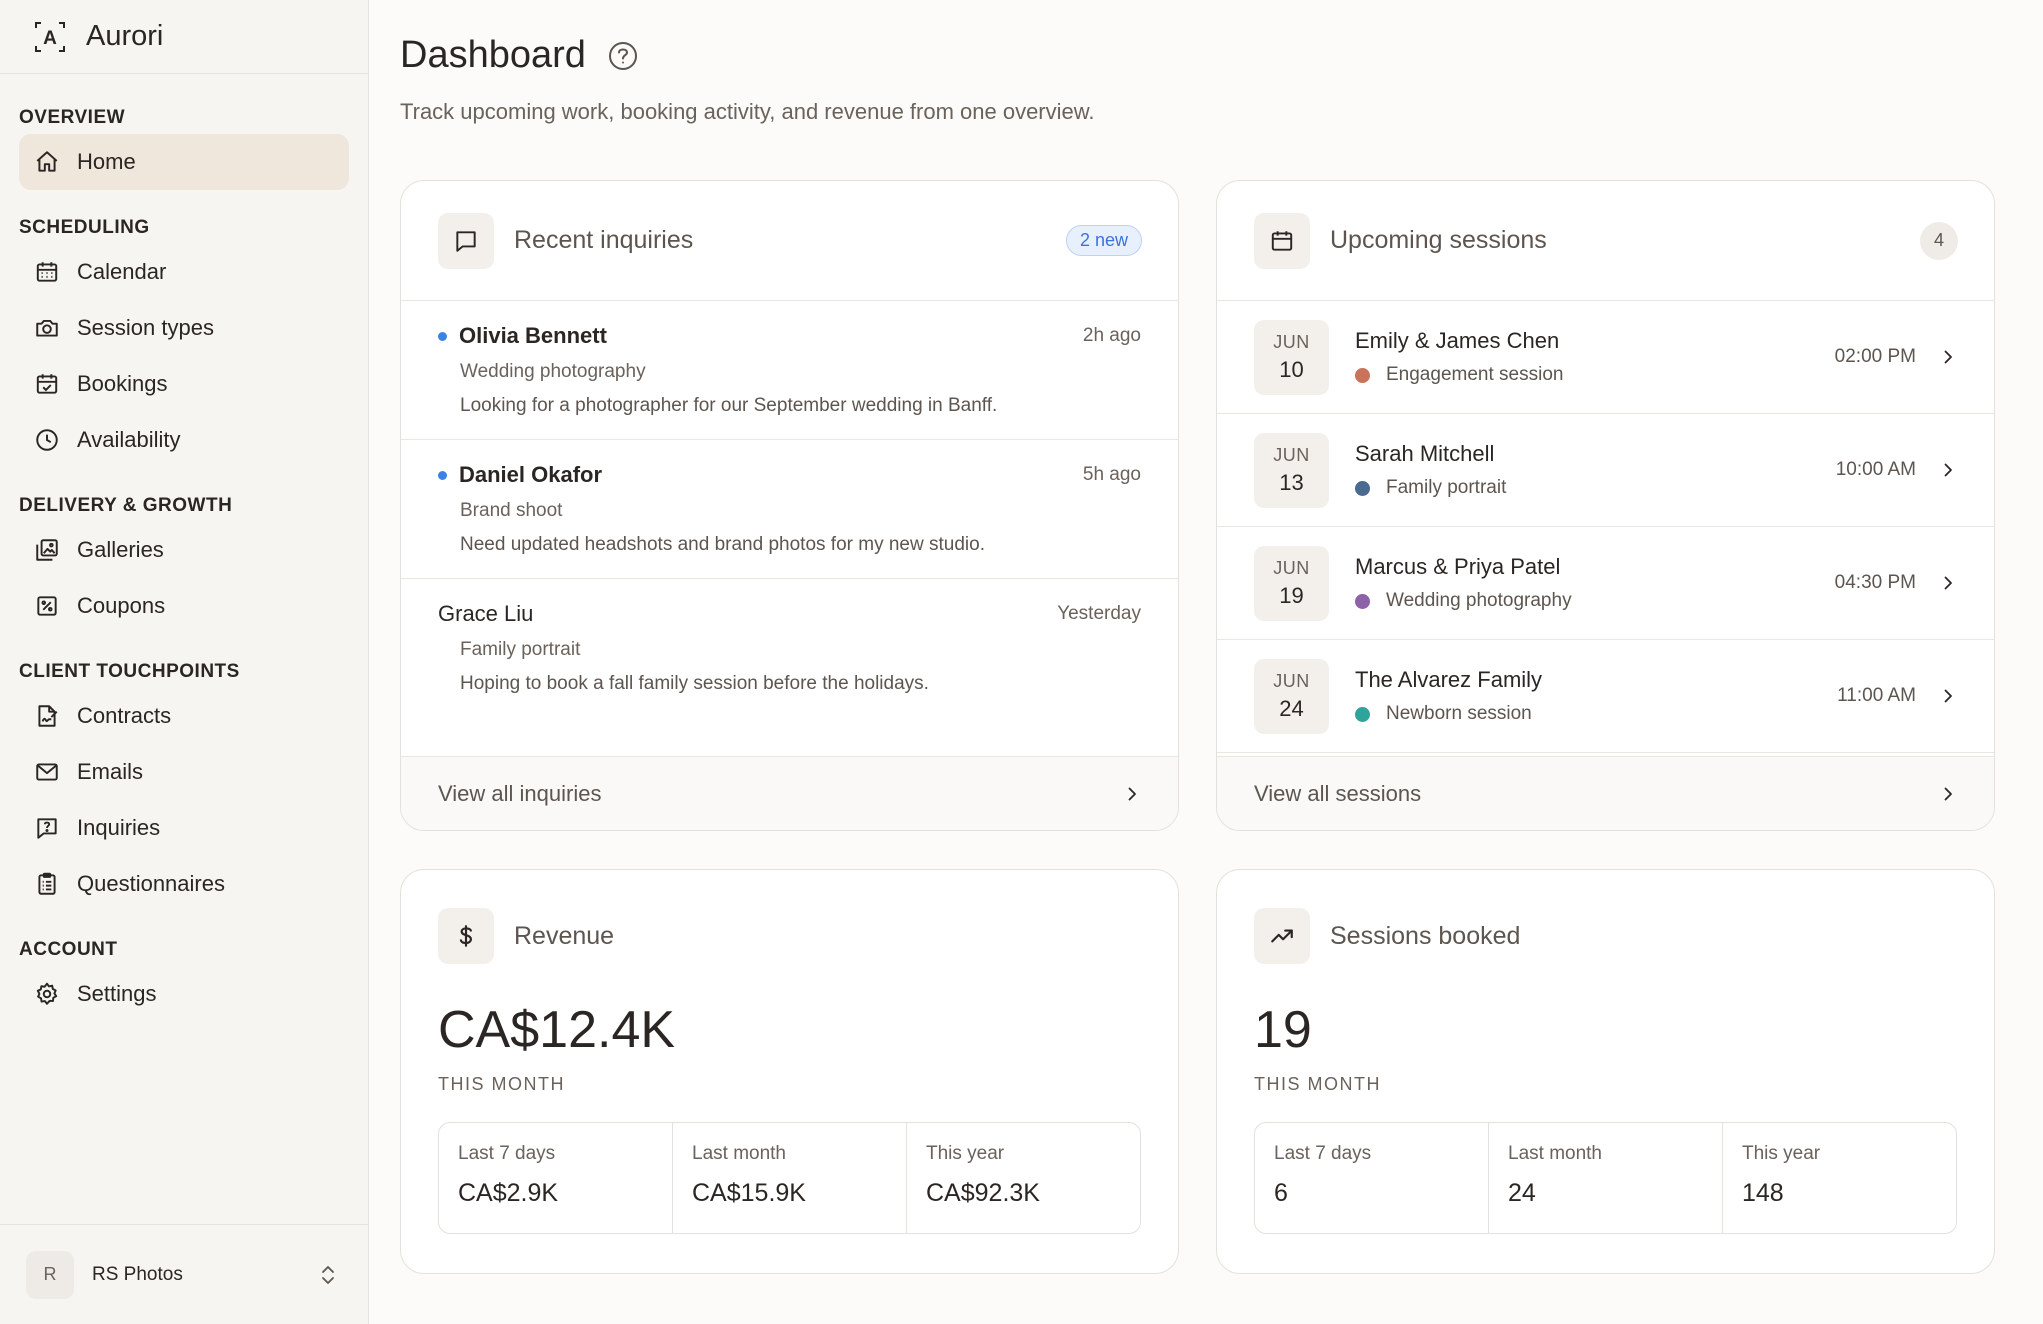 This screenshot has width=2043, height=1324. Describe the element at coordinates (1876, 695) in the screenshot. I see `session-time: 11:00 AM` at that location.